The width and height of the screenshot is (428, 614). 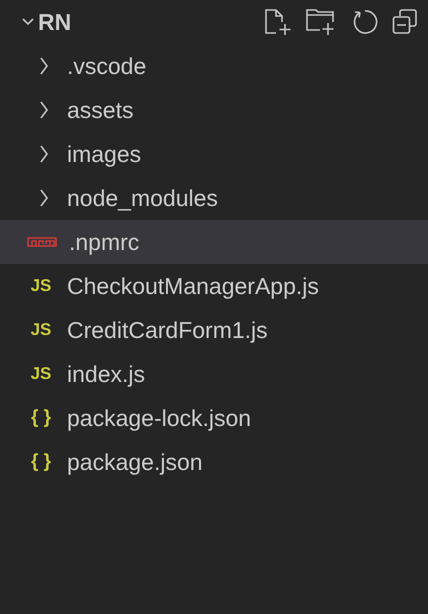 What do you see at coordinates (106, 66) in the screenshot?
I see `file-name: .vscode` at bounding box center [106, 66].